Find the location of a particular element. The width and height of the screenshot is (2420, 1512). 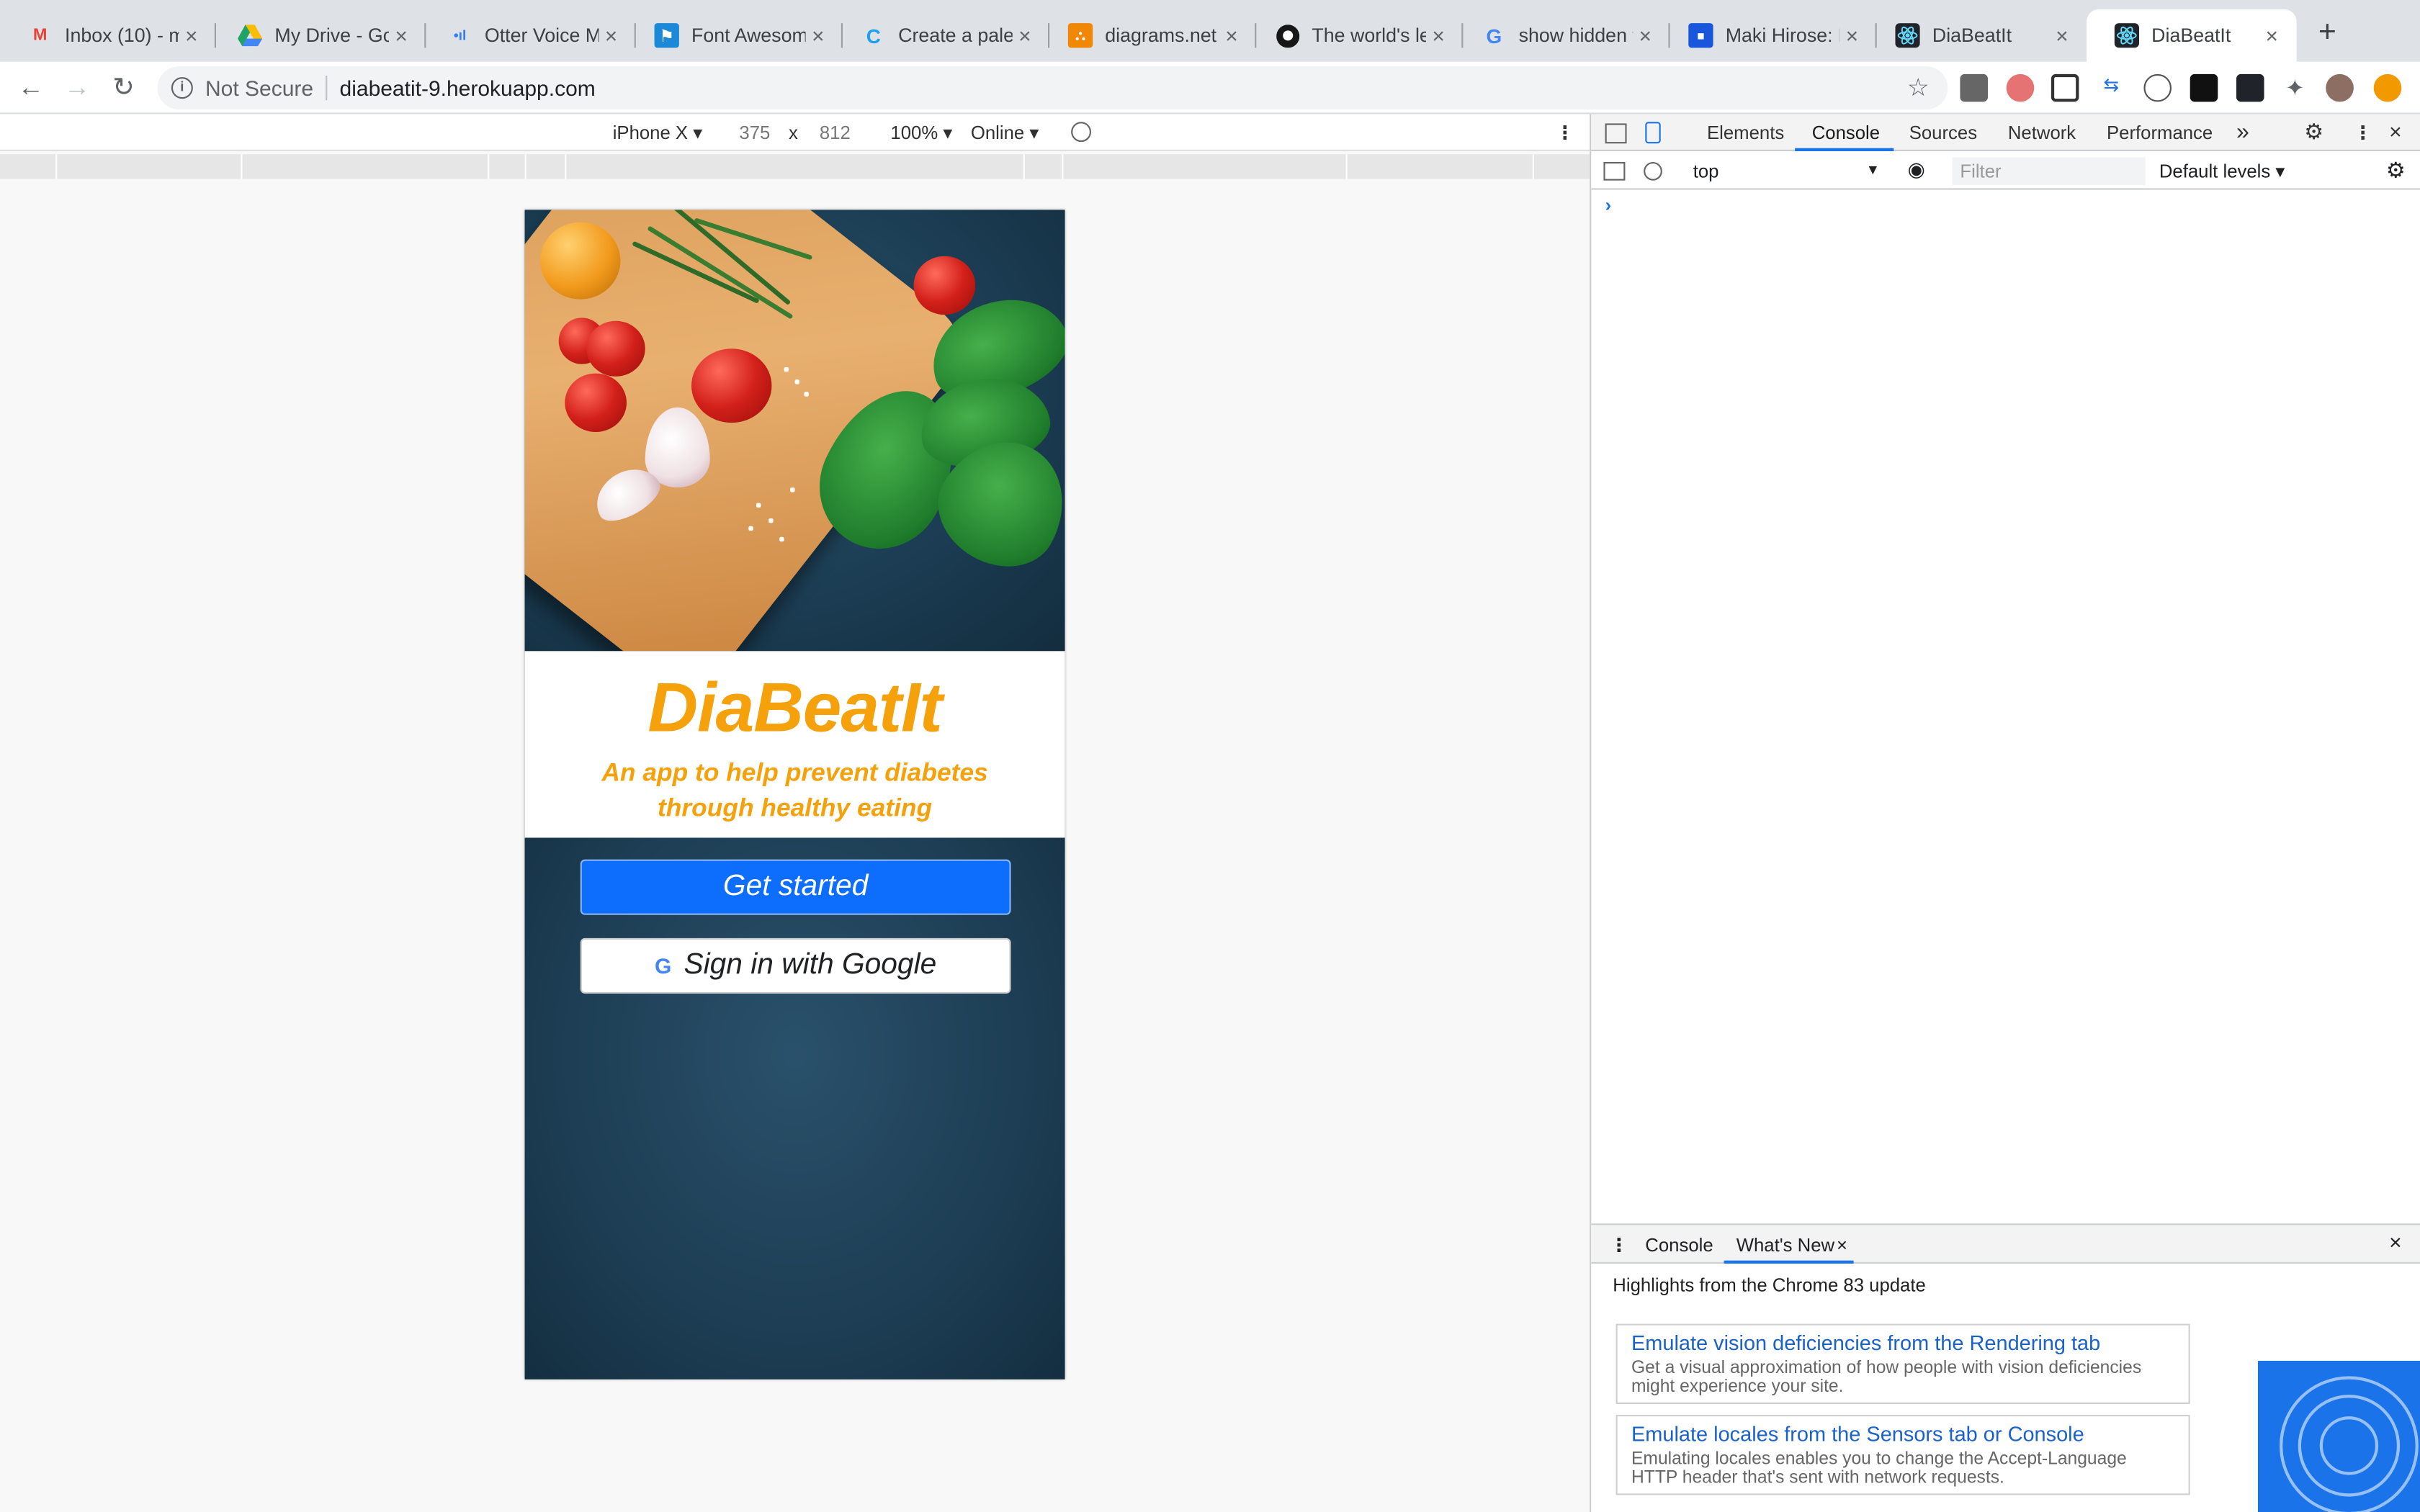

react-devtools-icon is located at coordinates (2250, 87).